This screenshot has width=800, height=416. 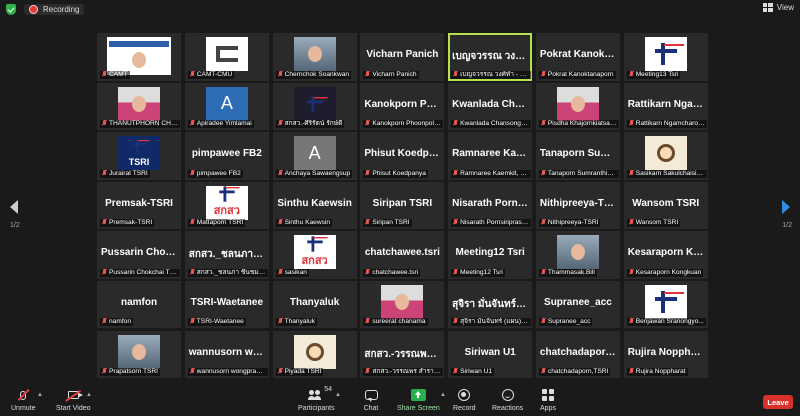 I want to click on participant-tile: CAMT-CMU, so click(x=226, y=57).